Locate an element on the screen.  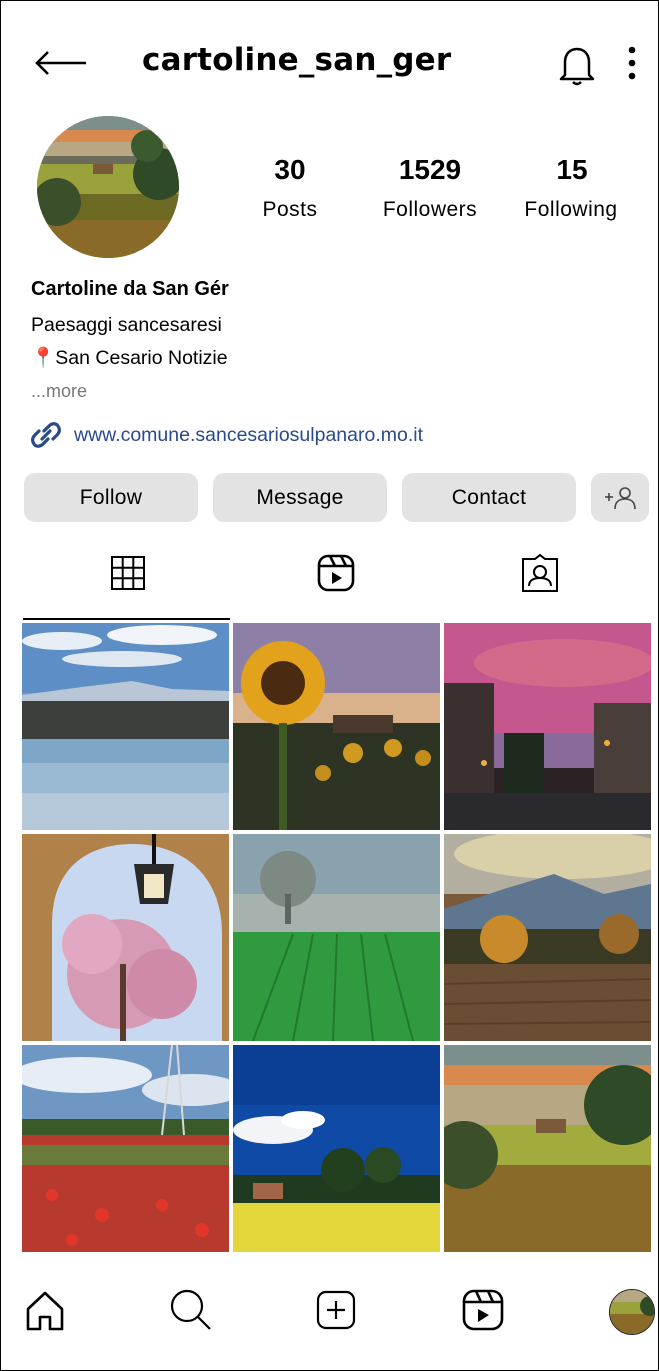
grid-post-arch-pink-tree-lantern is located at coordinates (125, 937).